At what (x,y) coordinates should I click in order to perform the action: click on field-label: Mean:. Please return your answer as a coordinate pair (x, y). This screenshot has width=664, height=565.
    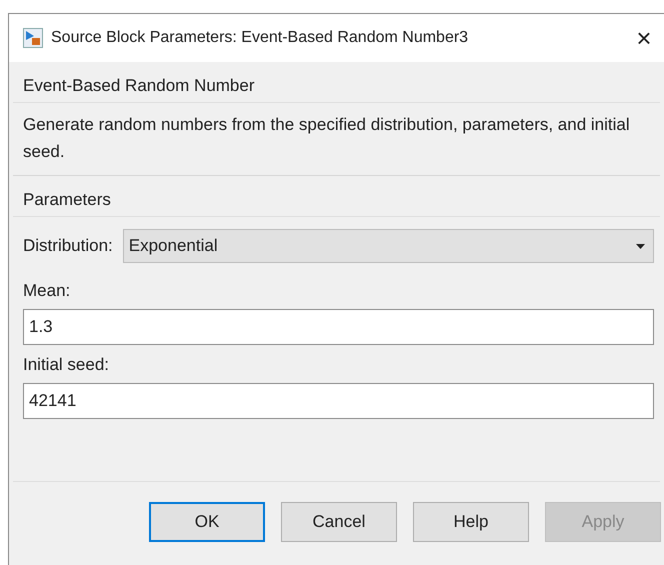
    Looking at the image, I should click on (47, 291).